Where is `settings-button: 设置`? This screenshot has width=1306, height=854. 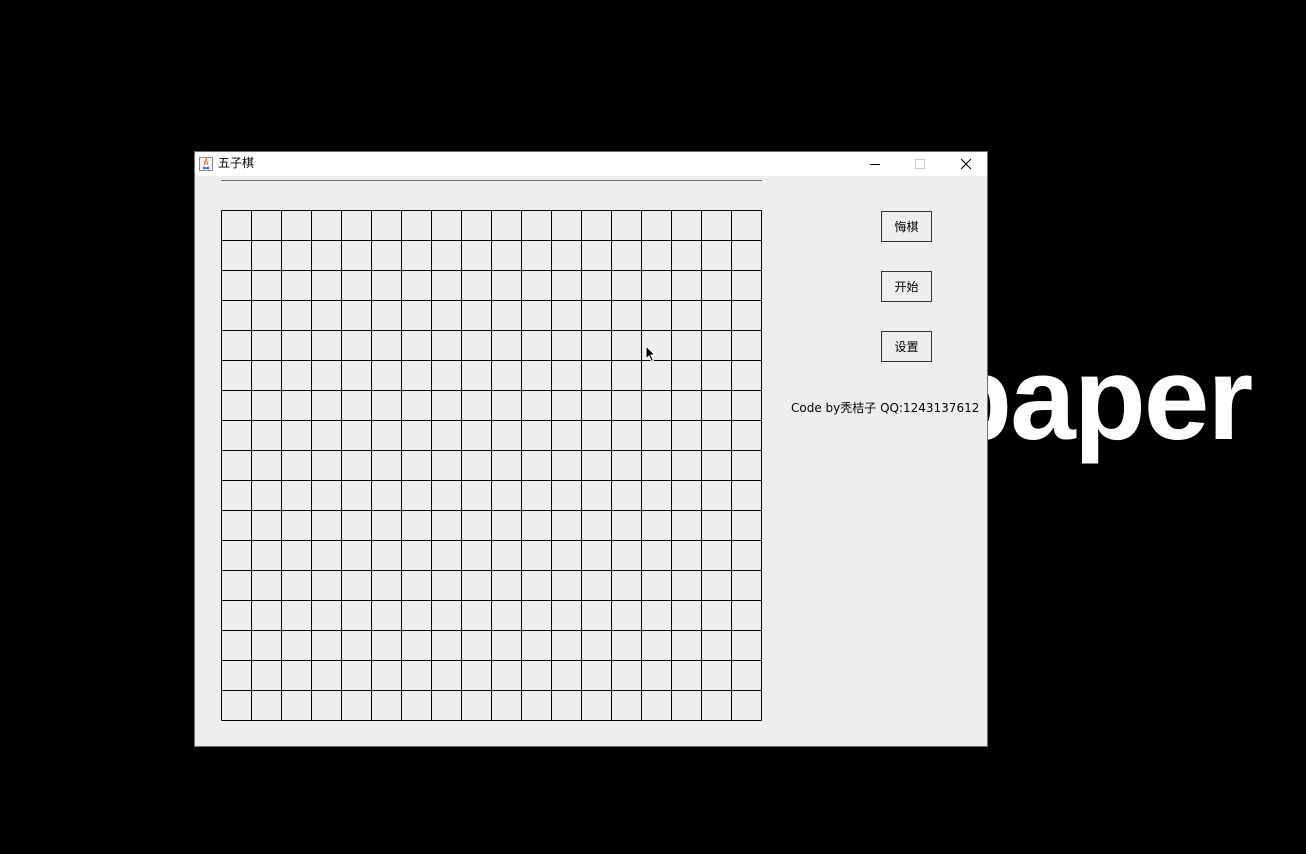
settings-button: 设置 is located at coordinates (906, 346).